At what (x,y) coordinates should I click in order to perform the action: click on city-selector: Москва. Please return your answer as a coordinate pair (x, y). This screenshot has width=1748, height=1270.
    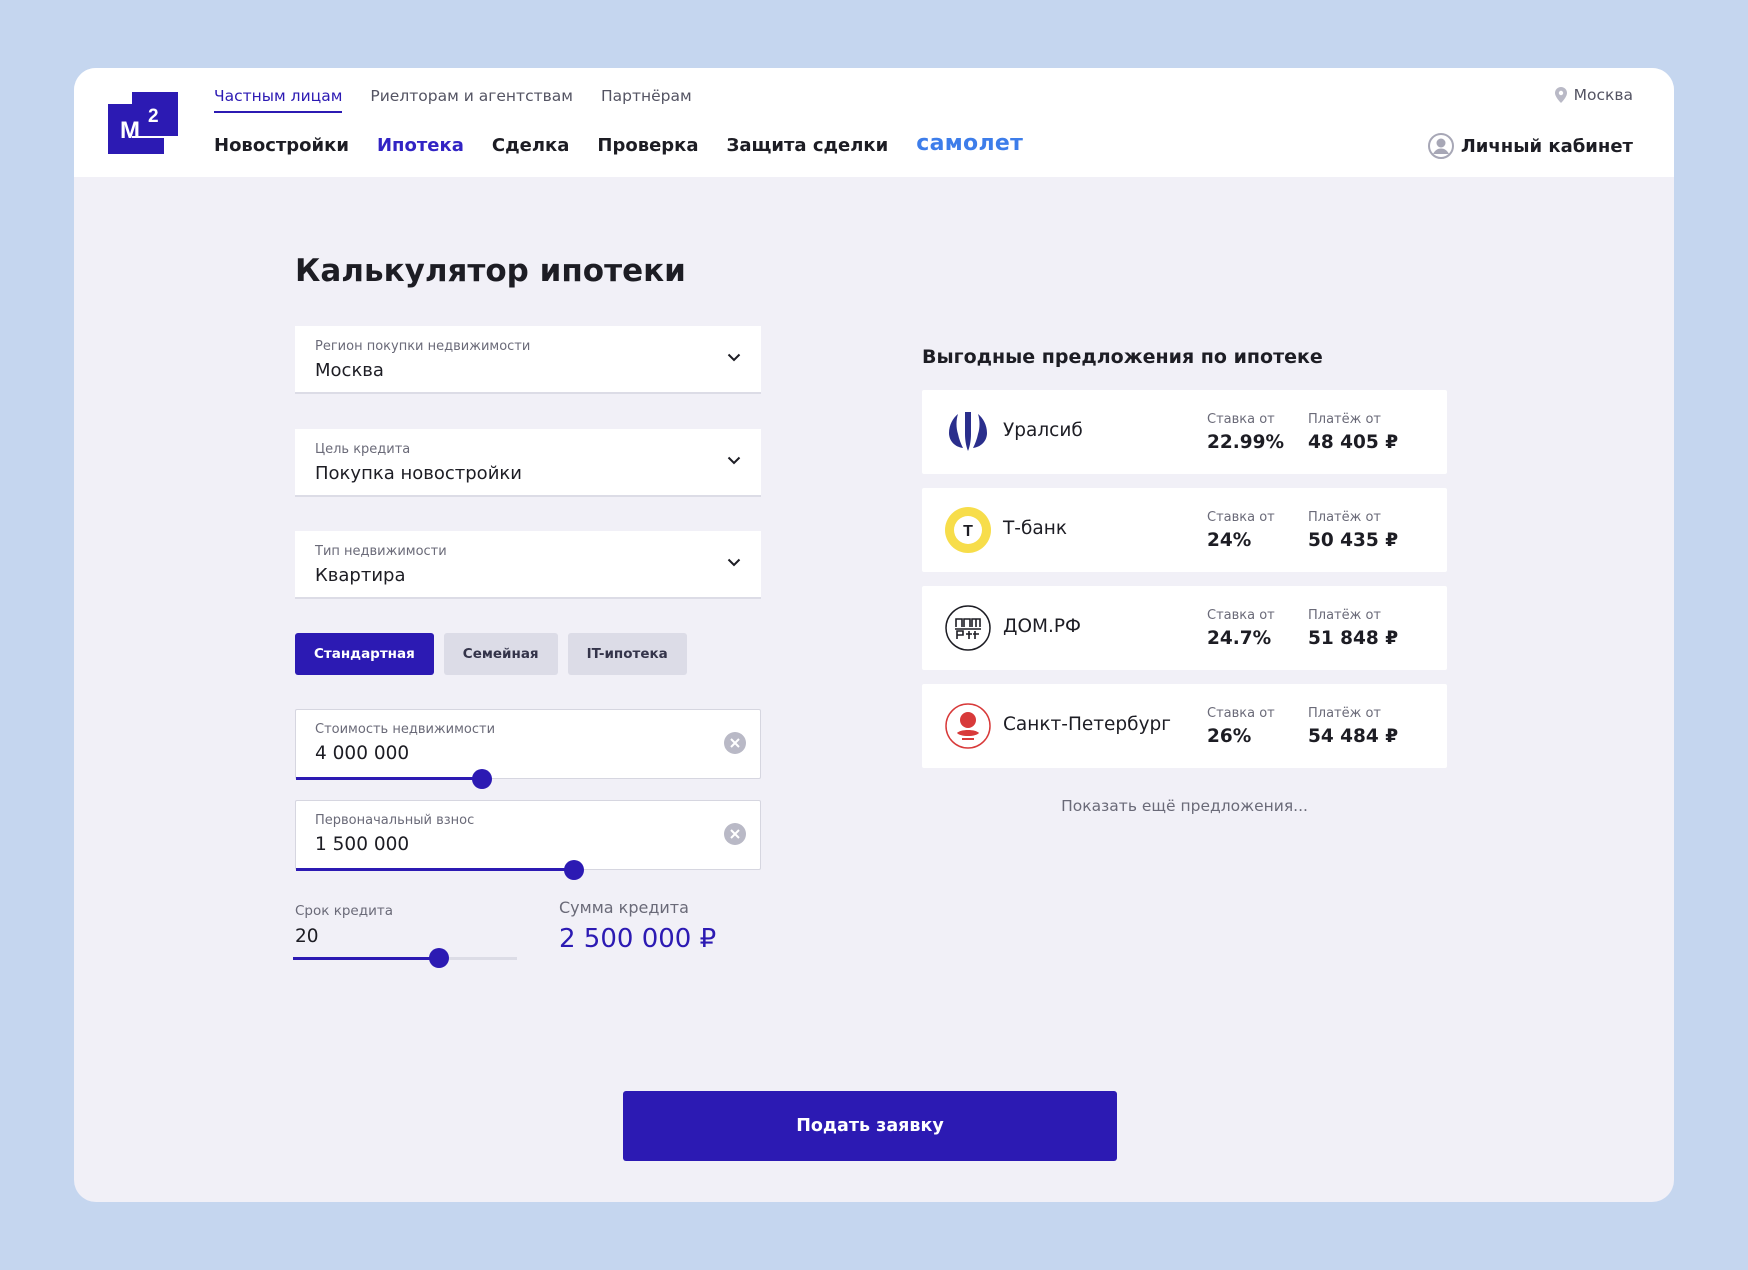
    Looking at the image, I should click on (1593, 95).